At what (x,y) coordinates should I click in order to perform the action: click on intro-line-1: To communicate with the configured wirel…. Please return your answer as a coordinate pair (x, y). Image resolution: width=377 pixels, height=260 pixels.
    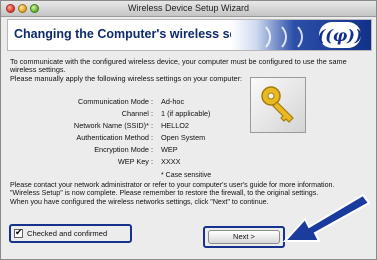
    Looking at the image, I should click on (178, 66).